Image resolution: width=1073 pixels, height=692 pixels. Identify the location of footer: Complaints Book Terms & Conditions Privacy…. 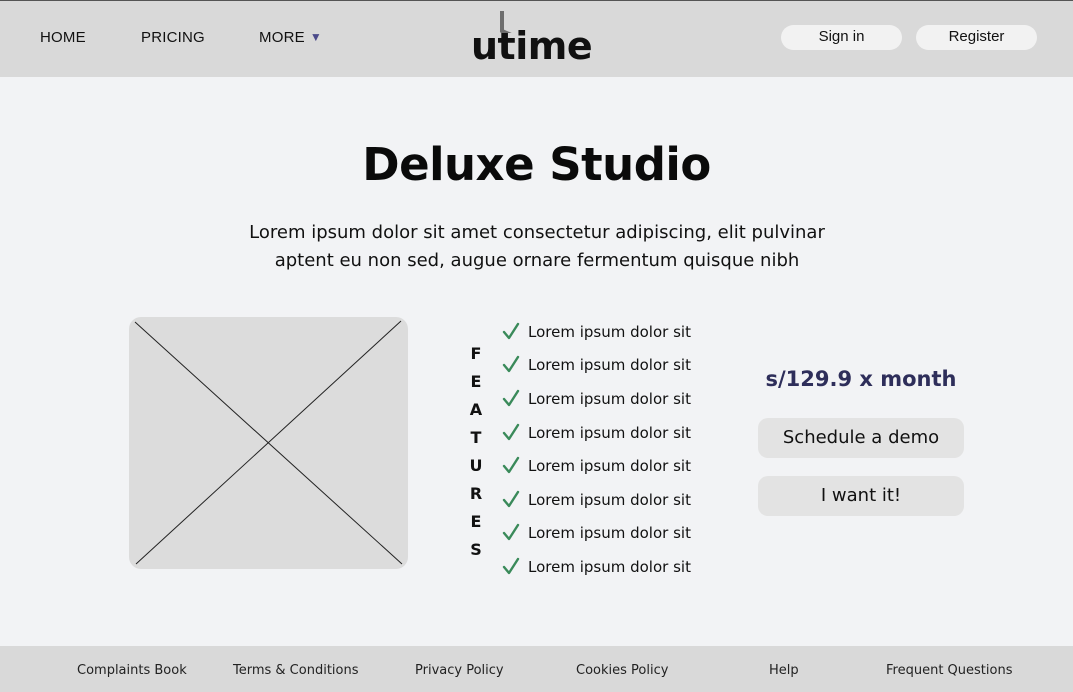
(536, 669).